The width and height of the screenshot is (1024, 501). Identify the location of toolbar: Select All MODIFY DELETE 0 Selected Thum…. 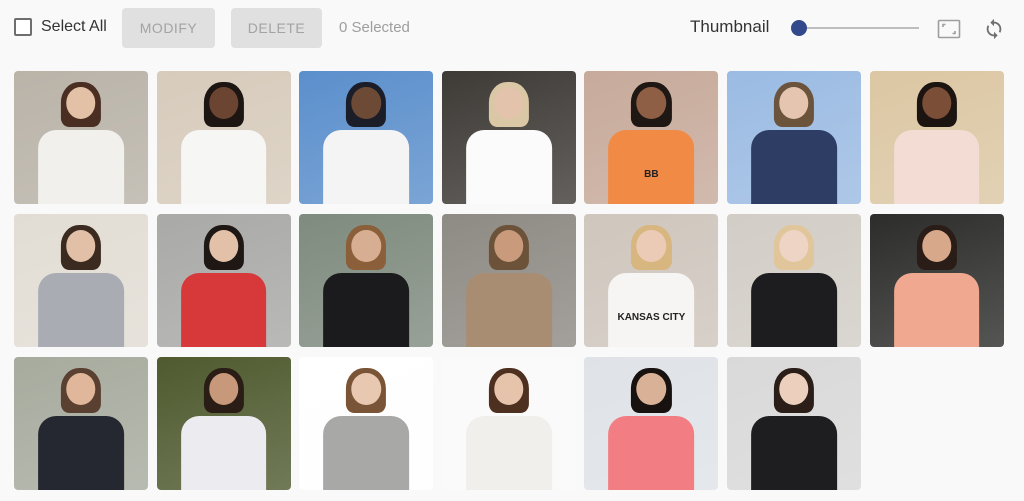
(512, 28).